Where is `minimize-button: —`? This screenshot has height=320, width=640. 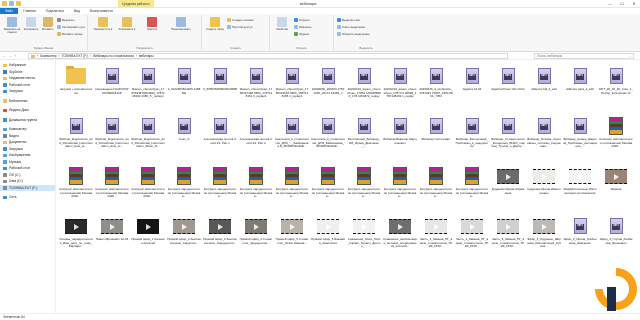
minimize-button: — is located at coordinates (610, 4).